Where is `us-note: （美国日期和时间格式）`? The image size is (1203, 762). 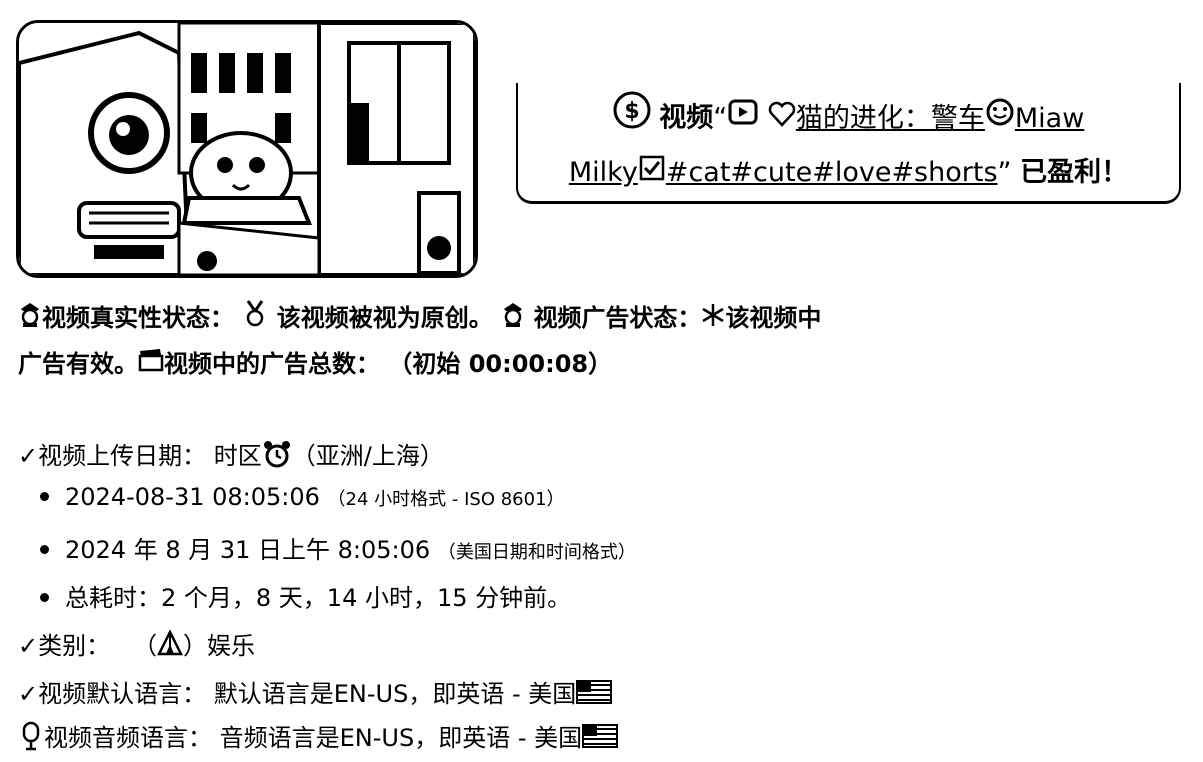 us-note: （美国日期和时间格式） is located at coordinates (536, 552).